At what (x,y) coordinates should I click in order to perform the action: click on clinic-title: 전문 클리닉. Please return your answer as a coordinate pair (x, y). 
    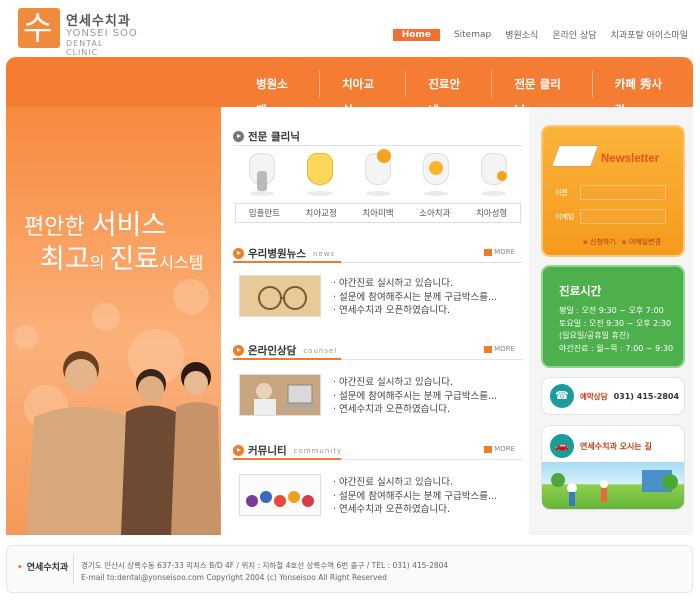
    Looking at the image, I should click on (266, 136).